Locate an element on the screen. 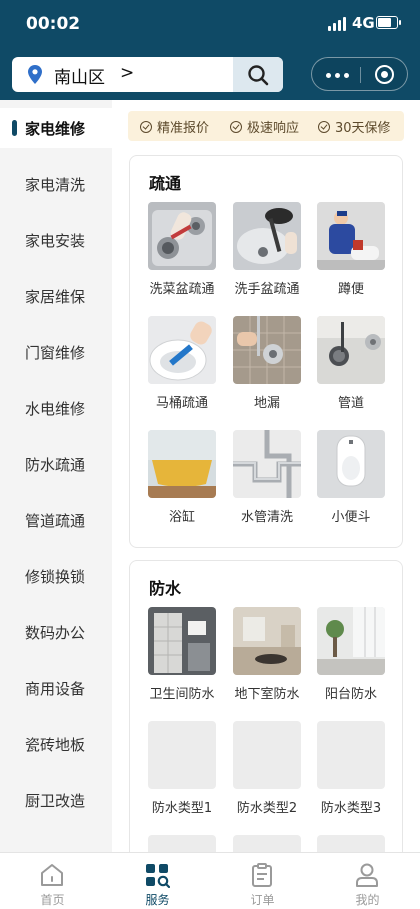 The image size is (420, 909). service-tile: 地下室防水 is located at coordinates (267, 655).